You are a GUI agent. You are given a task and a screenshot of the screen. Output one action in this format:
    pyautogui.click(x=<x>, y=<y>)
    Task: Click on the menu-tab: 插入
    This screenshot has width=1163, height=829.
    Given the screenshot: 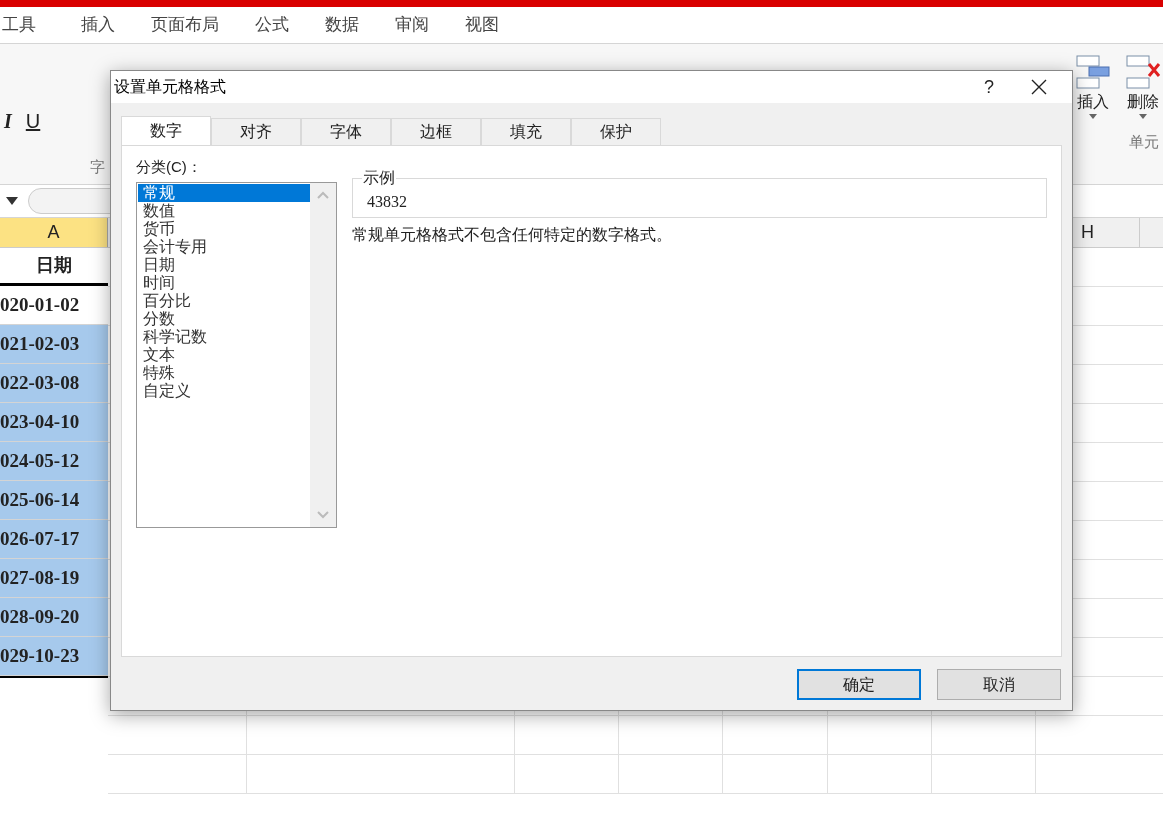 What is the action you would take?
    pyautogui.click(x=98, y=25)
    